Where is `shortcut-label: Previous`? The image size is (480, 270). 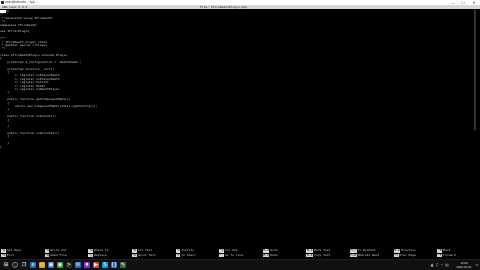
shortcut-label: Previous is located at coordinates (408, 250).